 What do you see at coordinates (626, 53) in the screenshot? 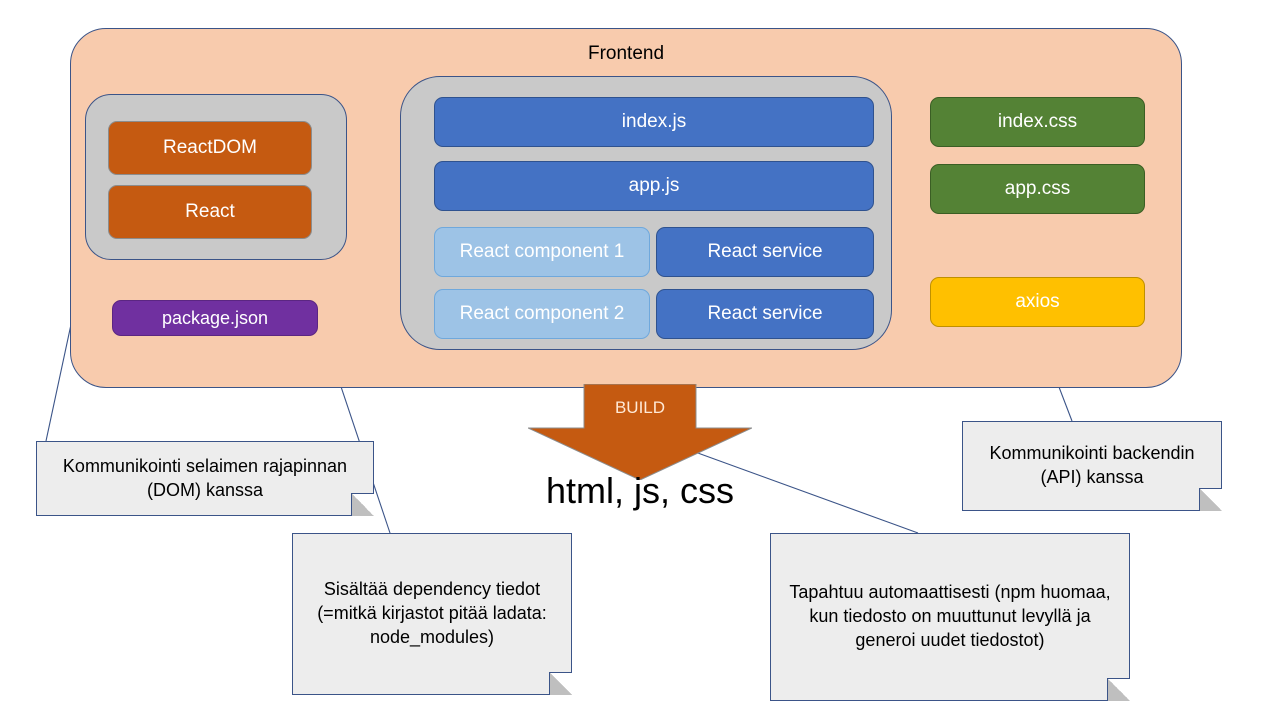
I see `frontend-title: Frontend` at bounding box center [626, 53].